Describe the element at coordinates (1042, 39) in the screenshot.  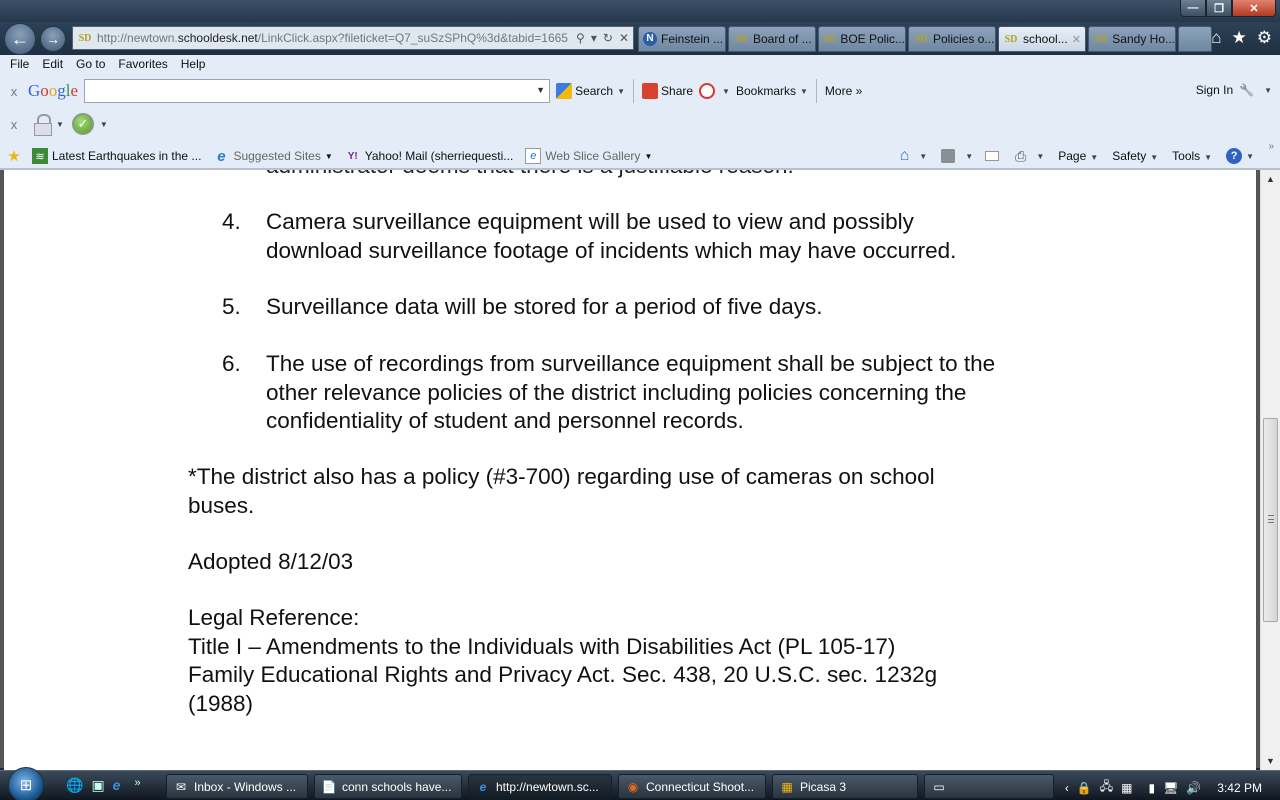
I see `tab-active: SD school... ✕` at that location.